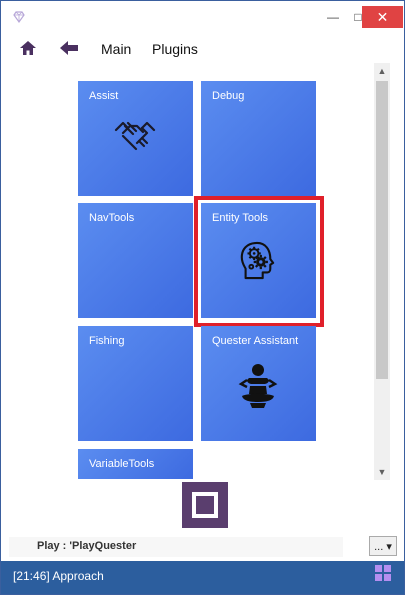 The width and height of the screenshot is (405, 595). What do you see at coordinates (58, 576) in the screenshot?
I see `log-text: [21:46] Approach` at bounding box center [58, 576].